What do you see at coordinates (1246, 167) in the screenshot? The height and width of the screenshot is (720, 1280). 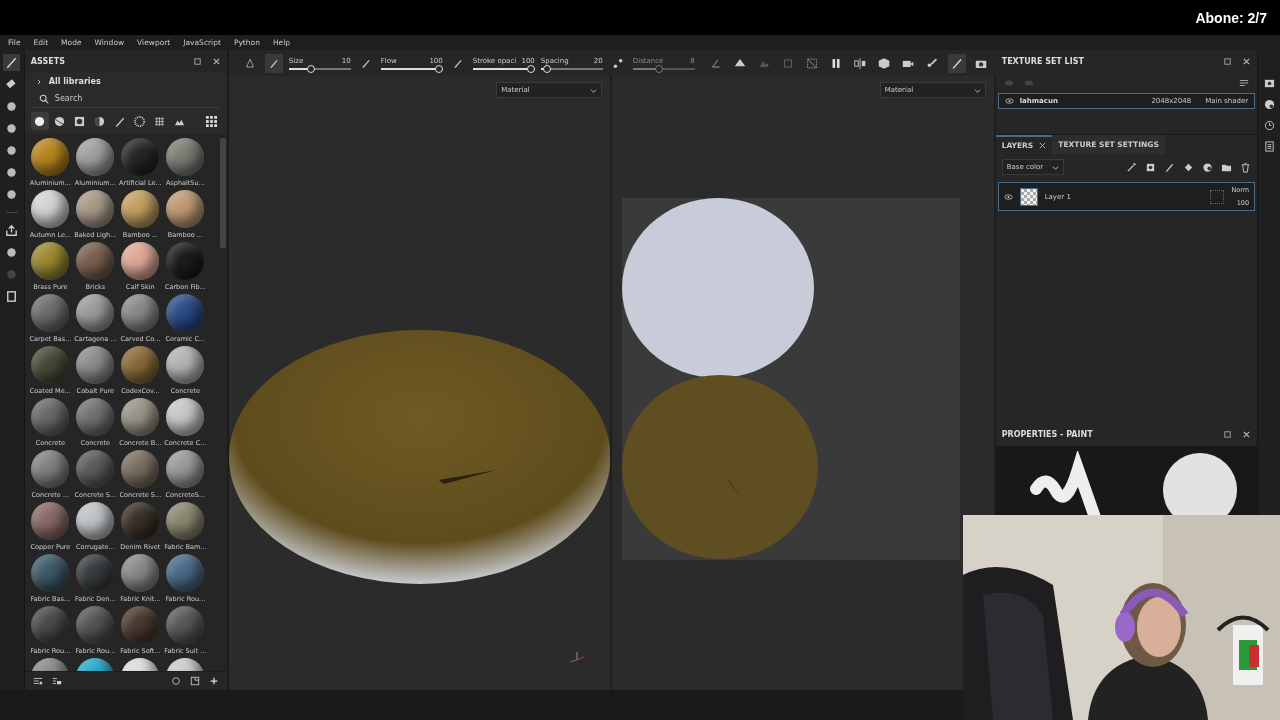 I see `trash-icon` at bounding box center [1246, 167].